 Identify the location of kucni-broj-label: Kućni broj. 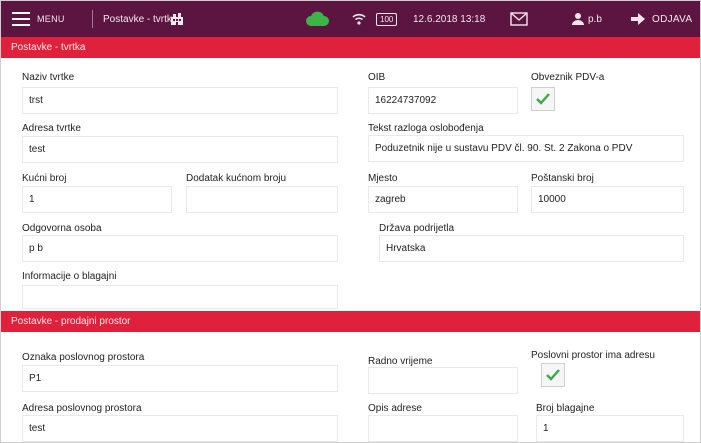
(44, 178).